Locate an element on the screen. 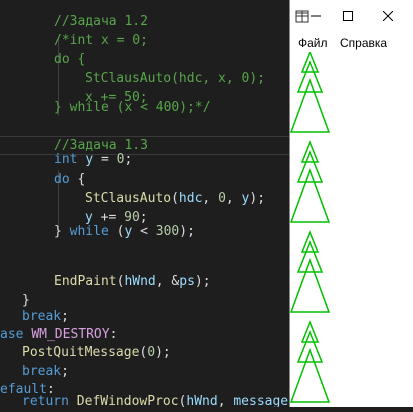  code-token: StClausAuto is located at coordinates (128, 198).